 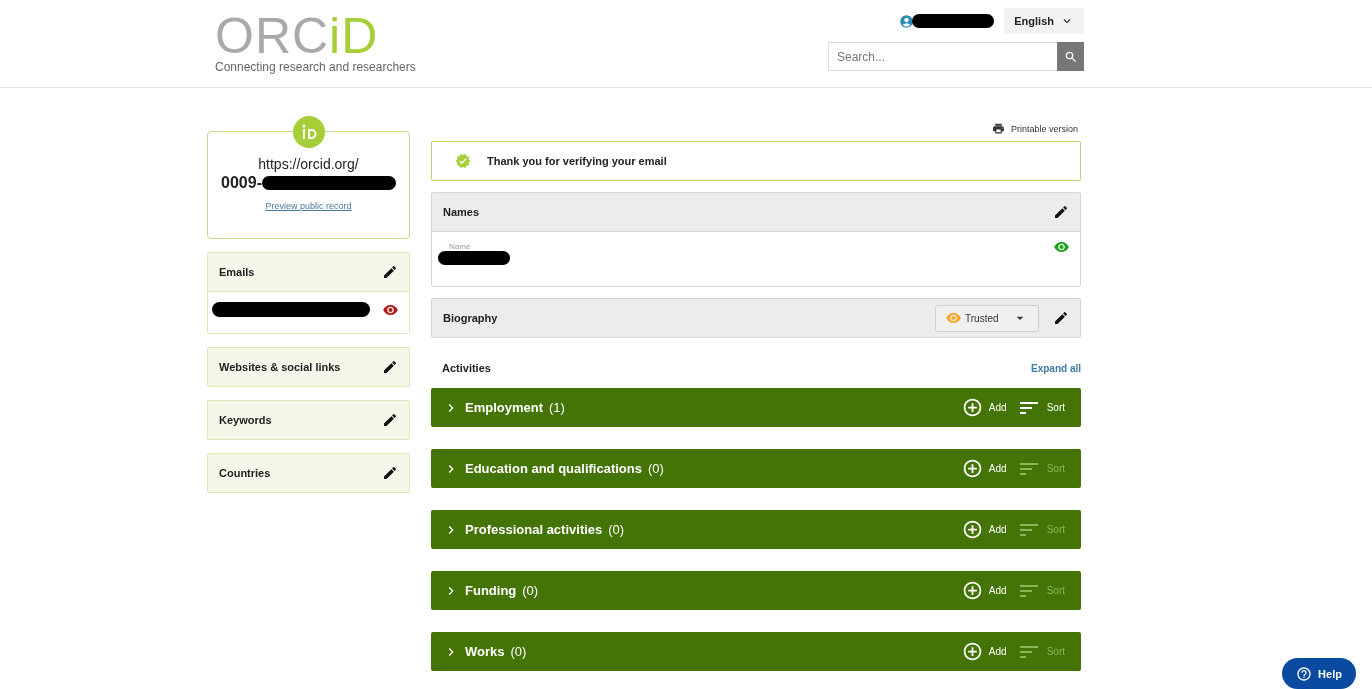 I want to click on activity-section: Employment (1) Add Sort, so click(x=756, y=407).